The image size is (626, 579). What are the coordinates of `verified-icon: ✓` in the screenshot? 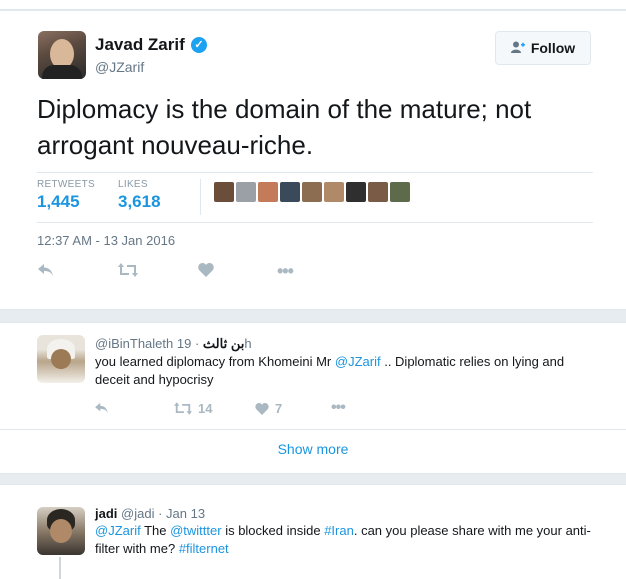 It's located at (199, 45).